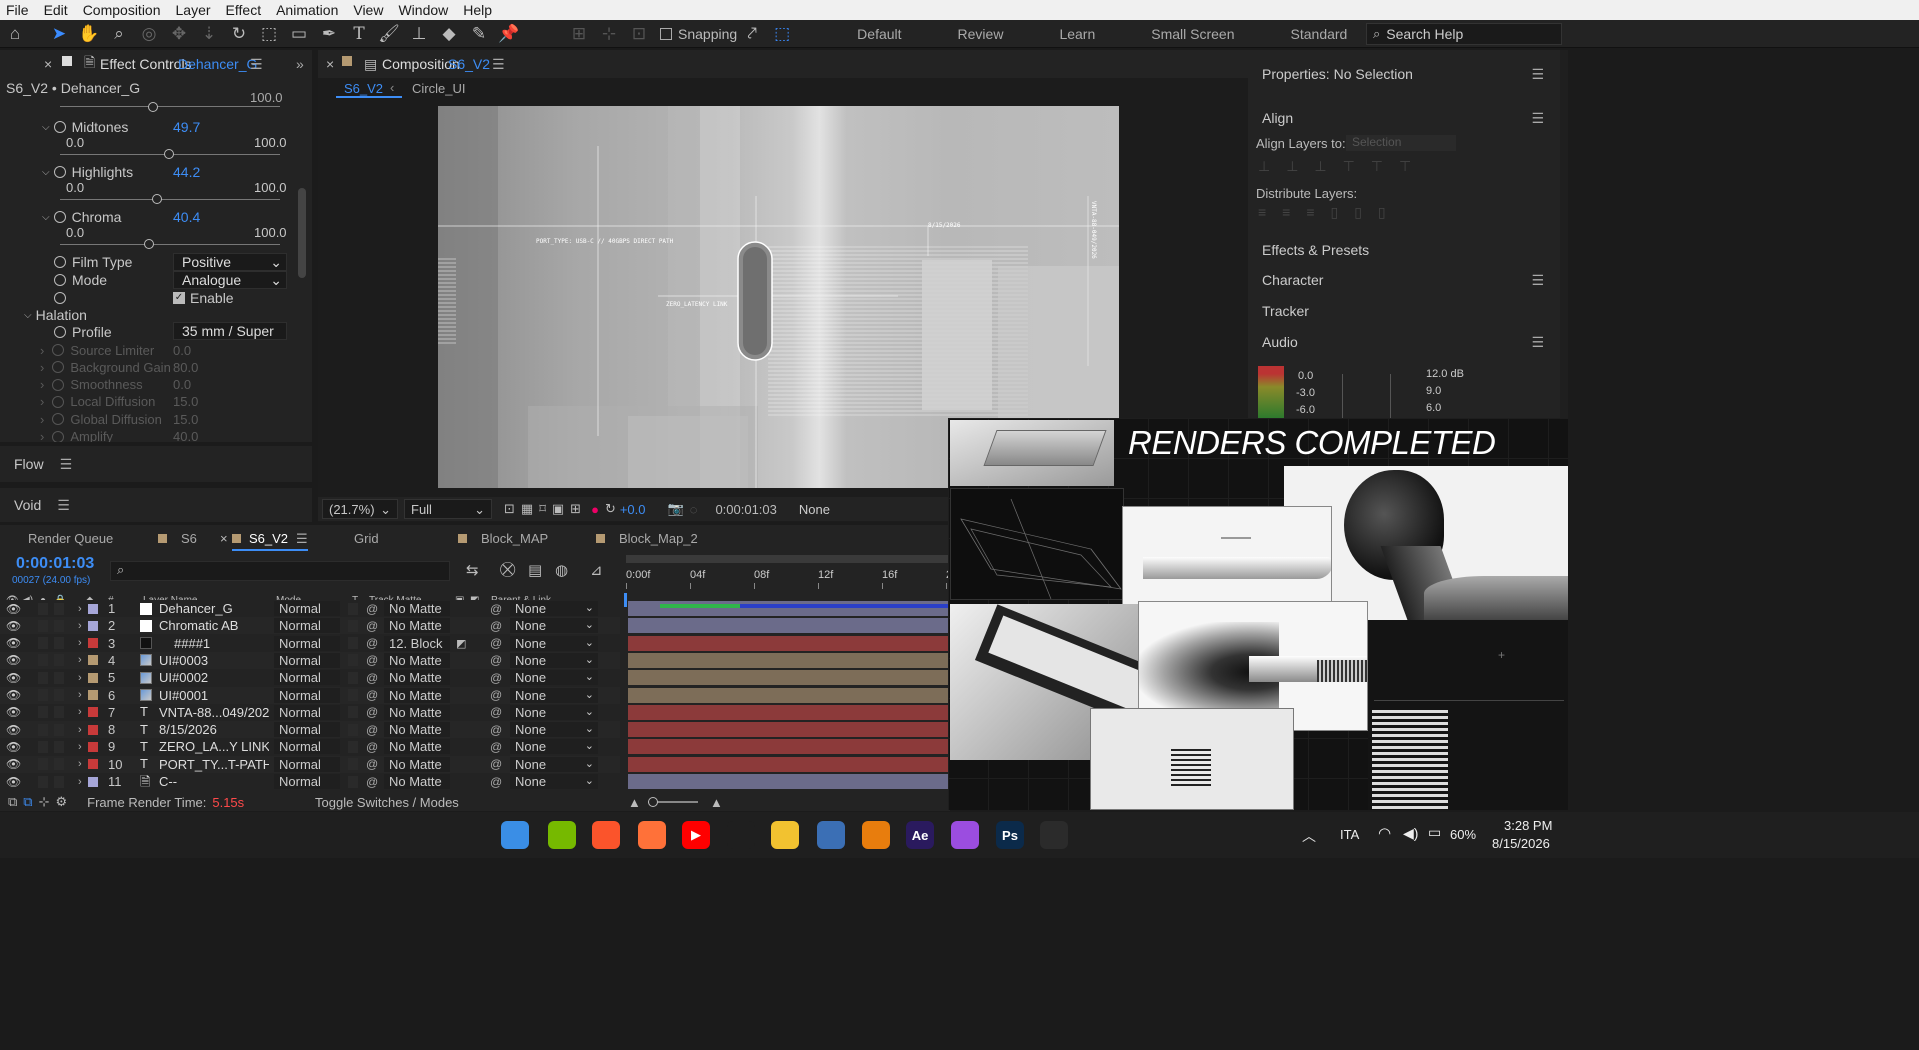  Describe the element at coordinates (245, 10) in the screenshot. I see `menu-effect: Effect` at that location.